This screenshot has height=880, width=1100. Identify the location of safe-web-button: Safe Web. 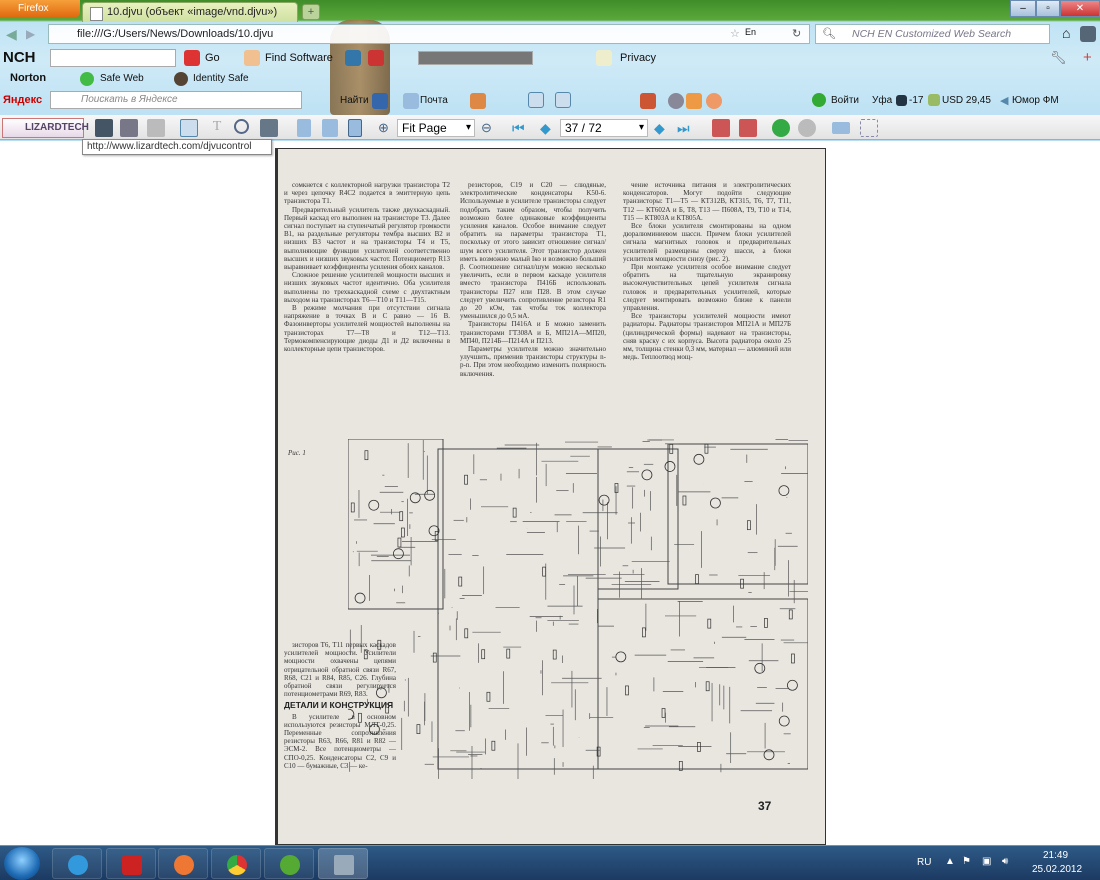
(122, 78).